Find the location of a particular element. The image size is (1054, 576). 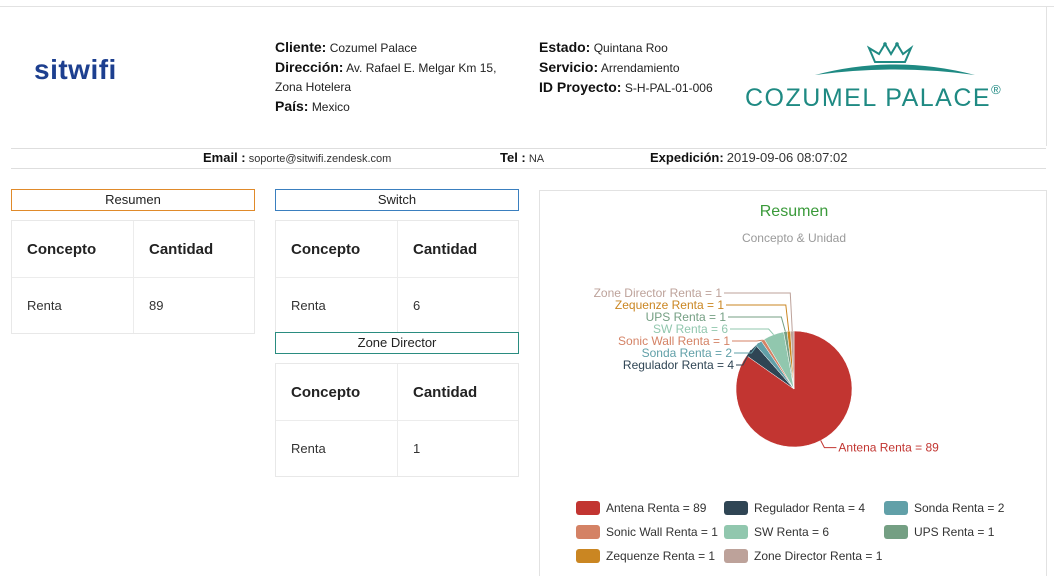

table-row: Renta 1 is located at coordinates (397, 448).